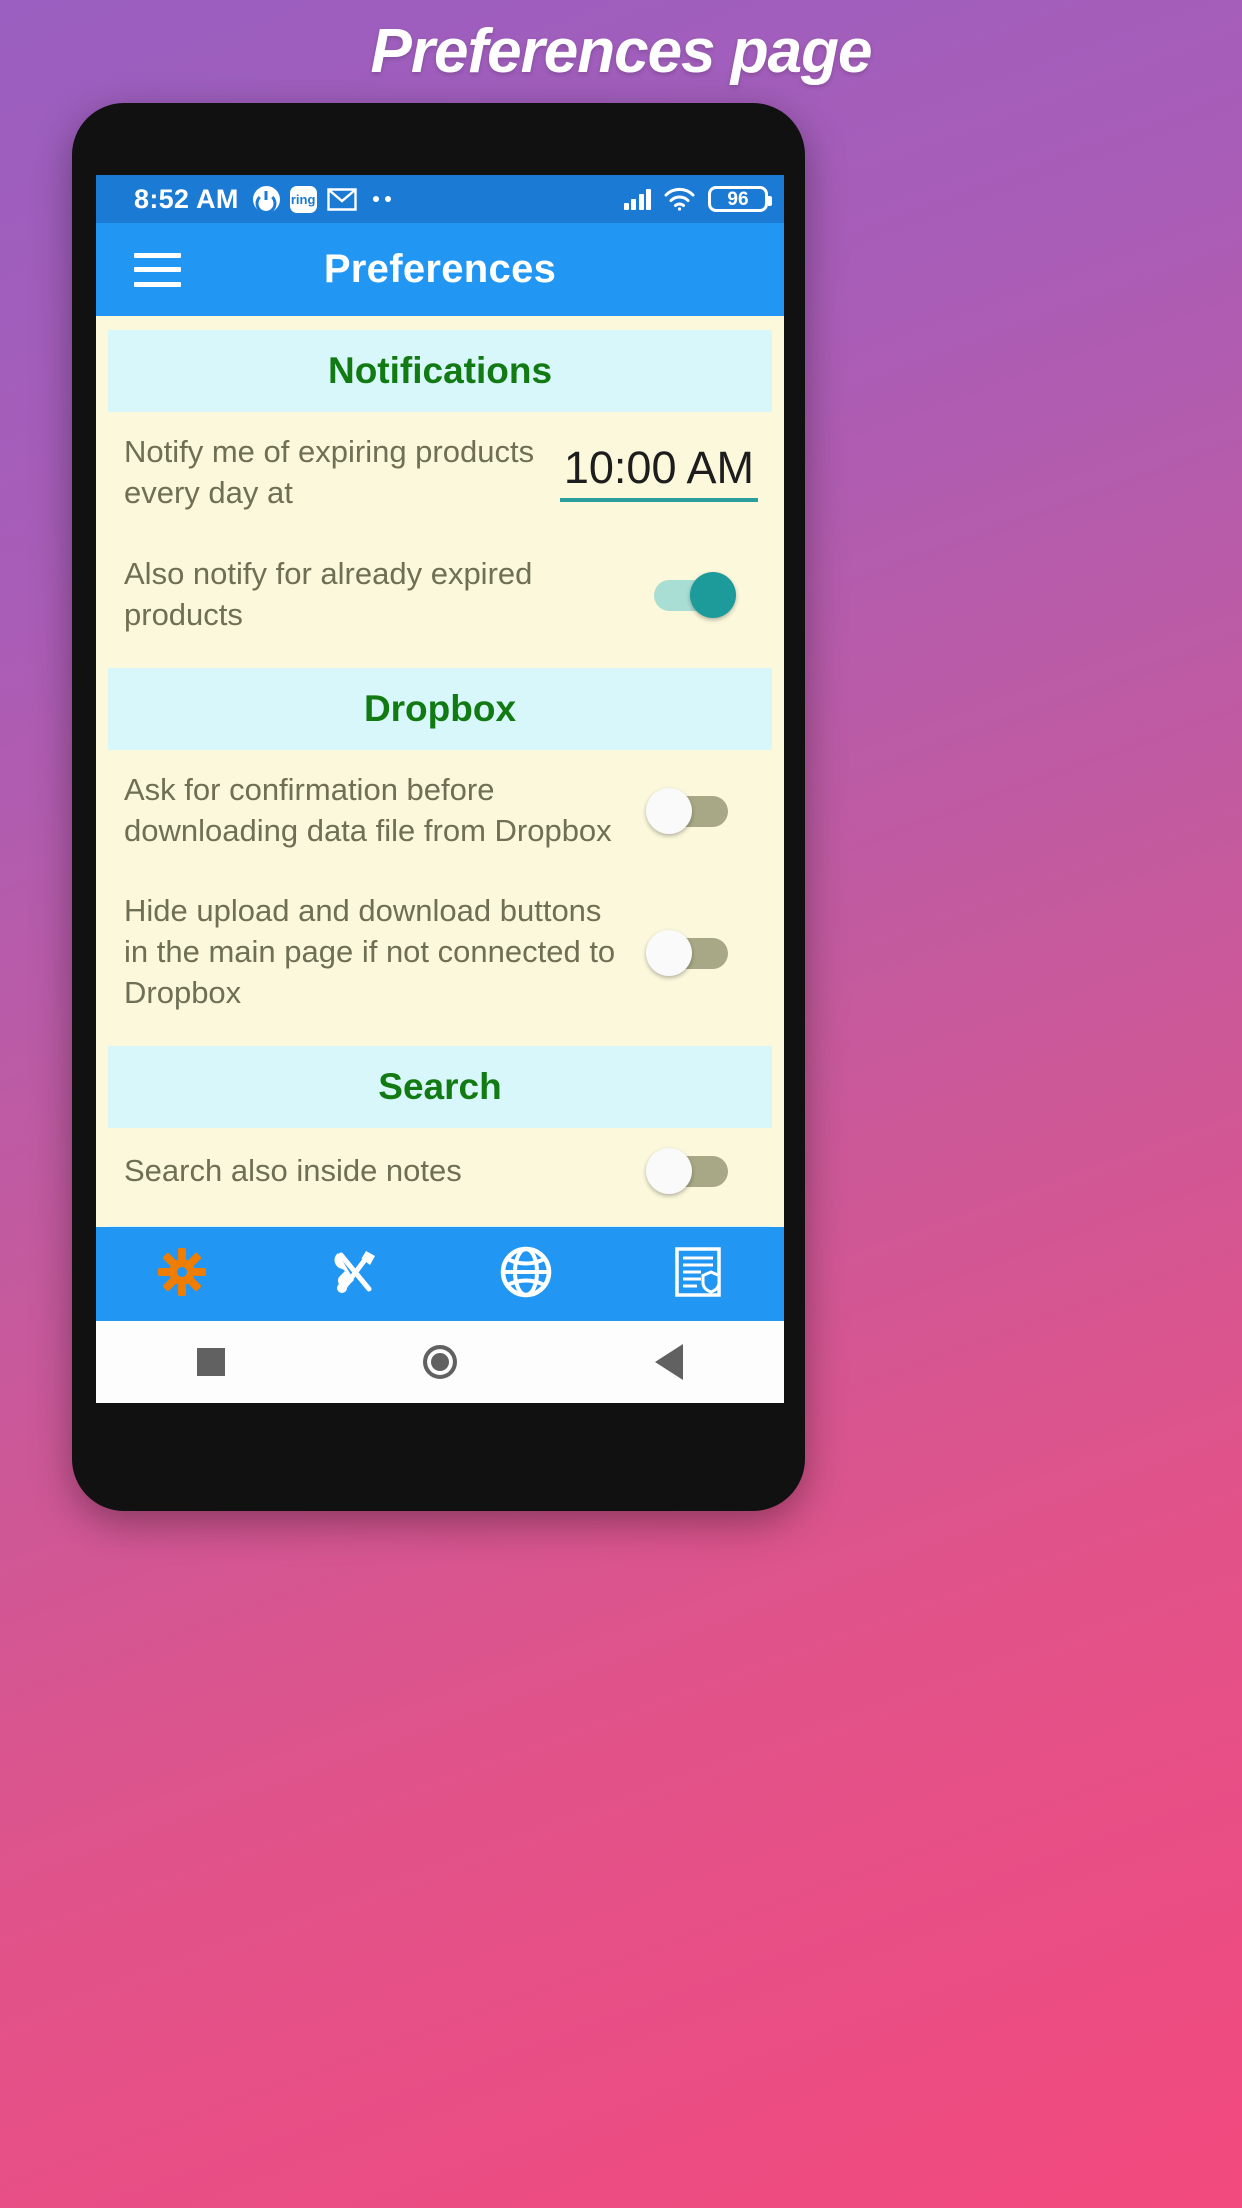  I want to click on android-system-navigation-bar, so click(440, 1362).